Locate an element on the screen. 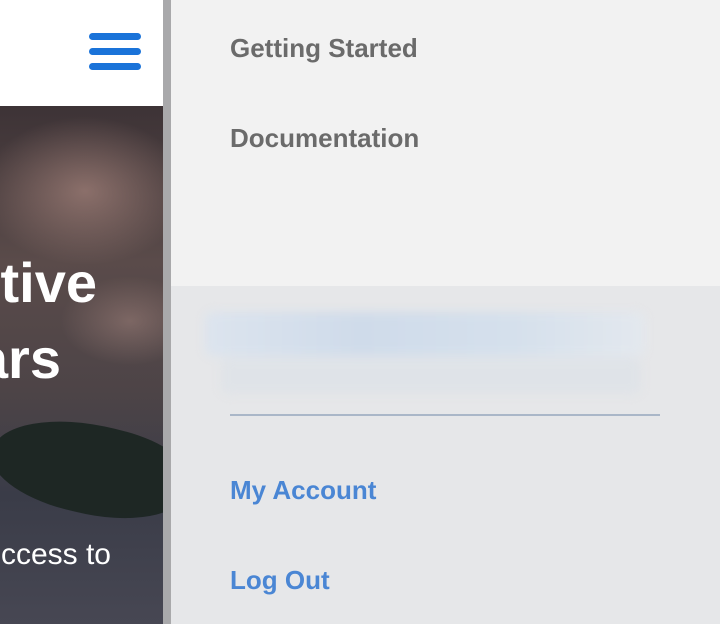 This screenshot has height=624, width=720. hero-subtext: ccess to is located at coordinates (55, 554).